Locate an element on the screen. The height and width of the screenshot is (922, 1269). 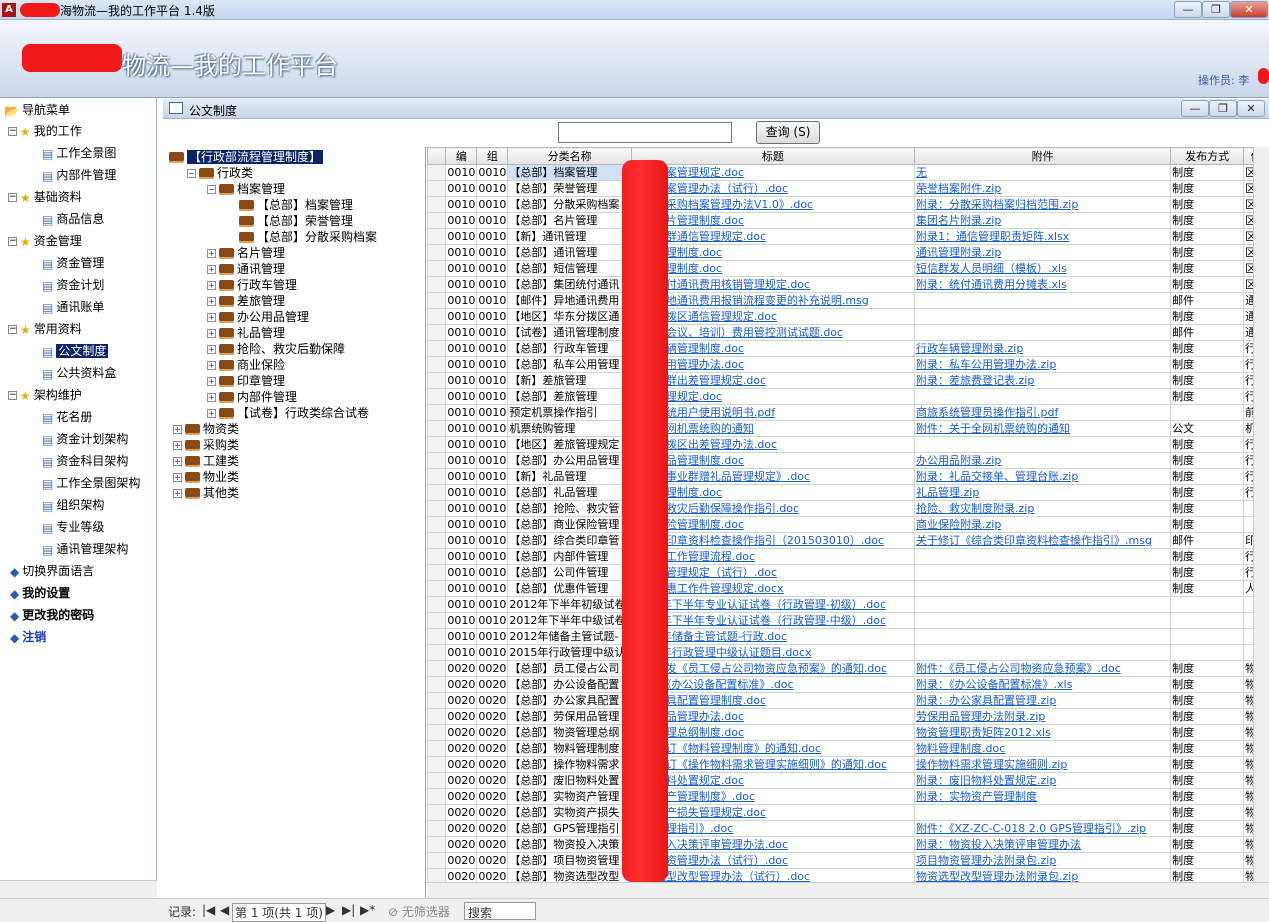
nav-item-16: ▤ 工作全景图架构 is located at coordinates (91, 484).